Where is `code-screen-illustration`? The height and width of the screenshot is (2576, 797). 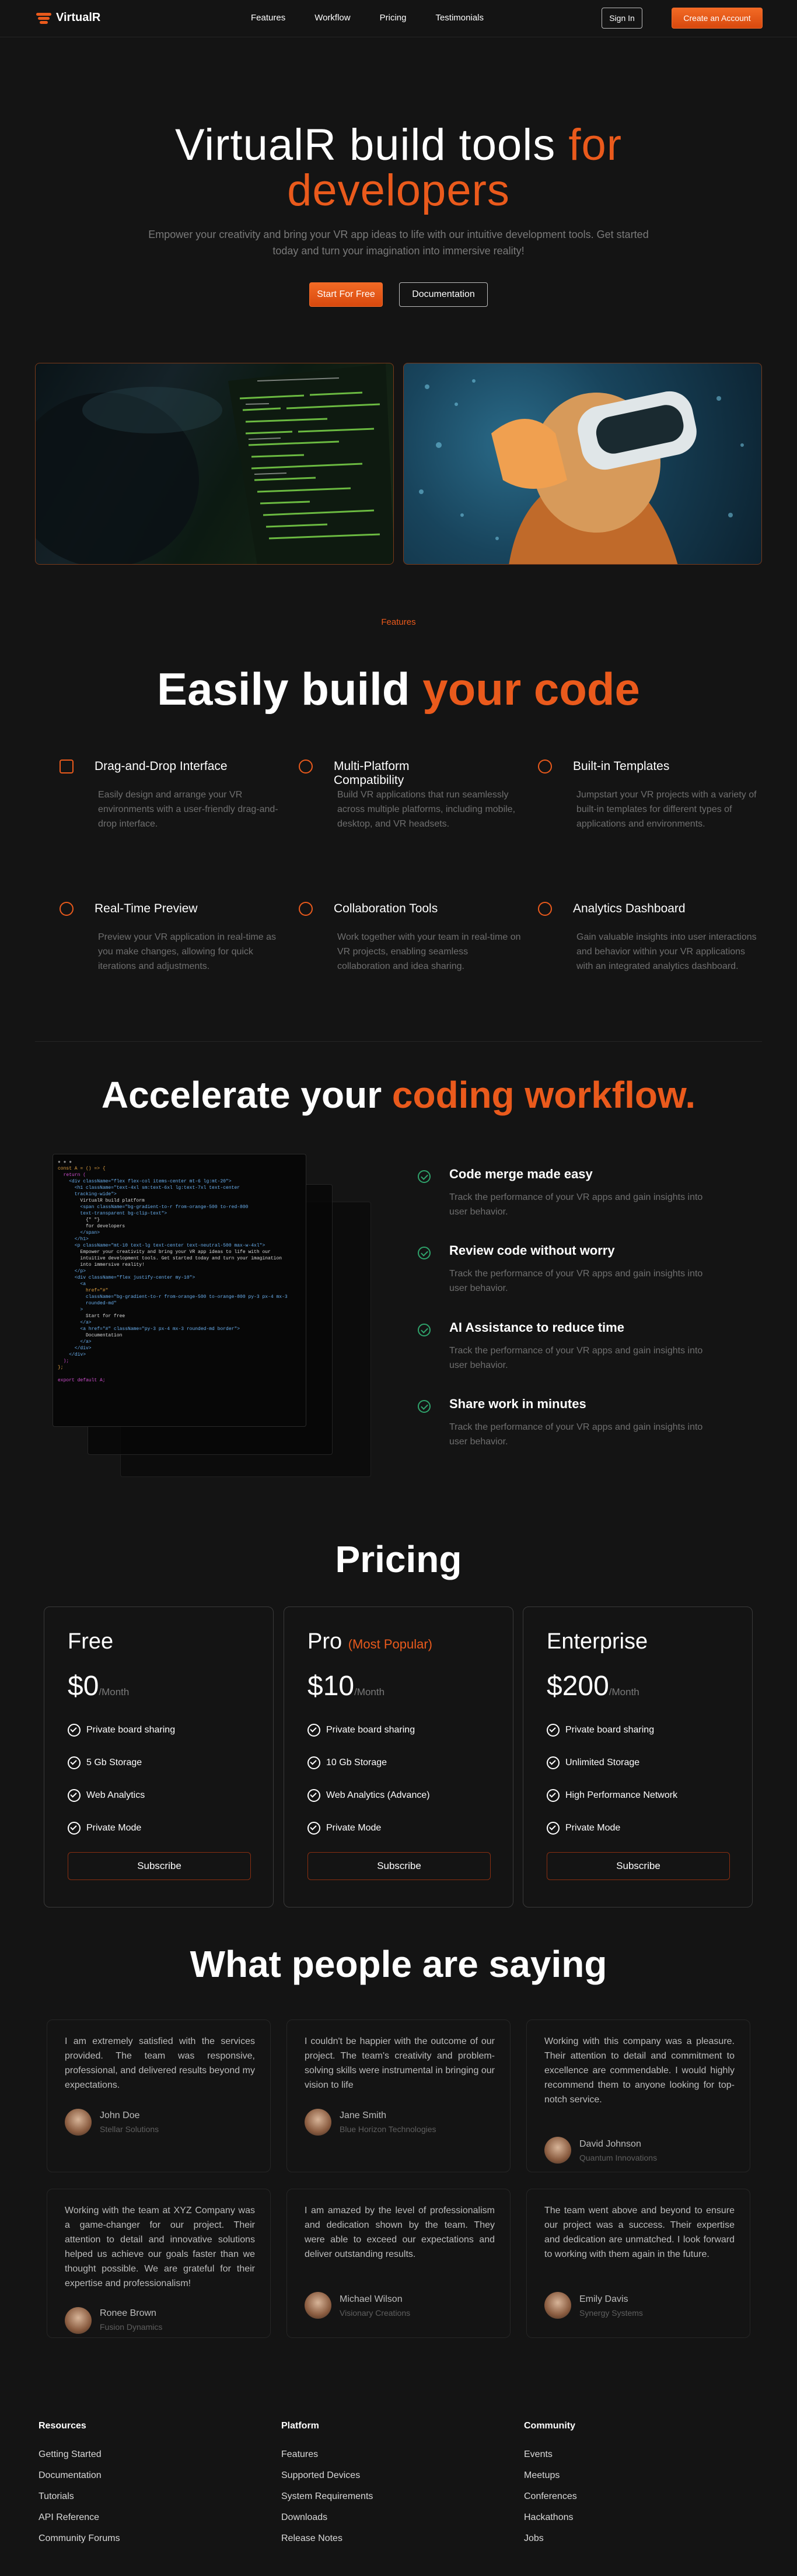 code-screen-illustration is located at coordinates (214, 463).